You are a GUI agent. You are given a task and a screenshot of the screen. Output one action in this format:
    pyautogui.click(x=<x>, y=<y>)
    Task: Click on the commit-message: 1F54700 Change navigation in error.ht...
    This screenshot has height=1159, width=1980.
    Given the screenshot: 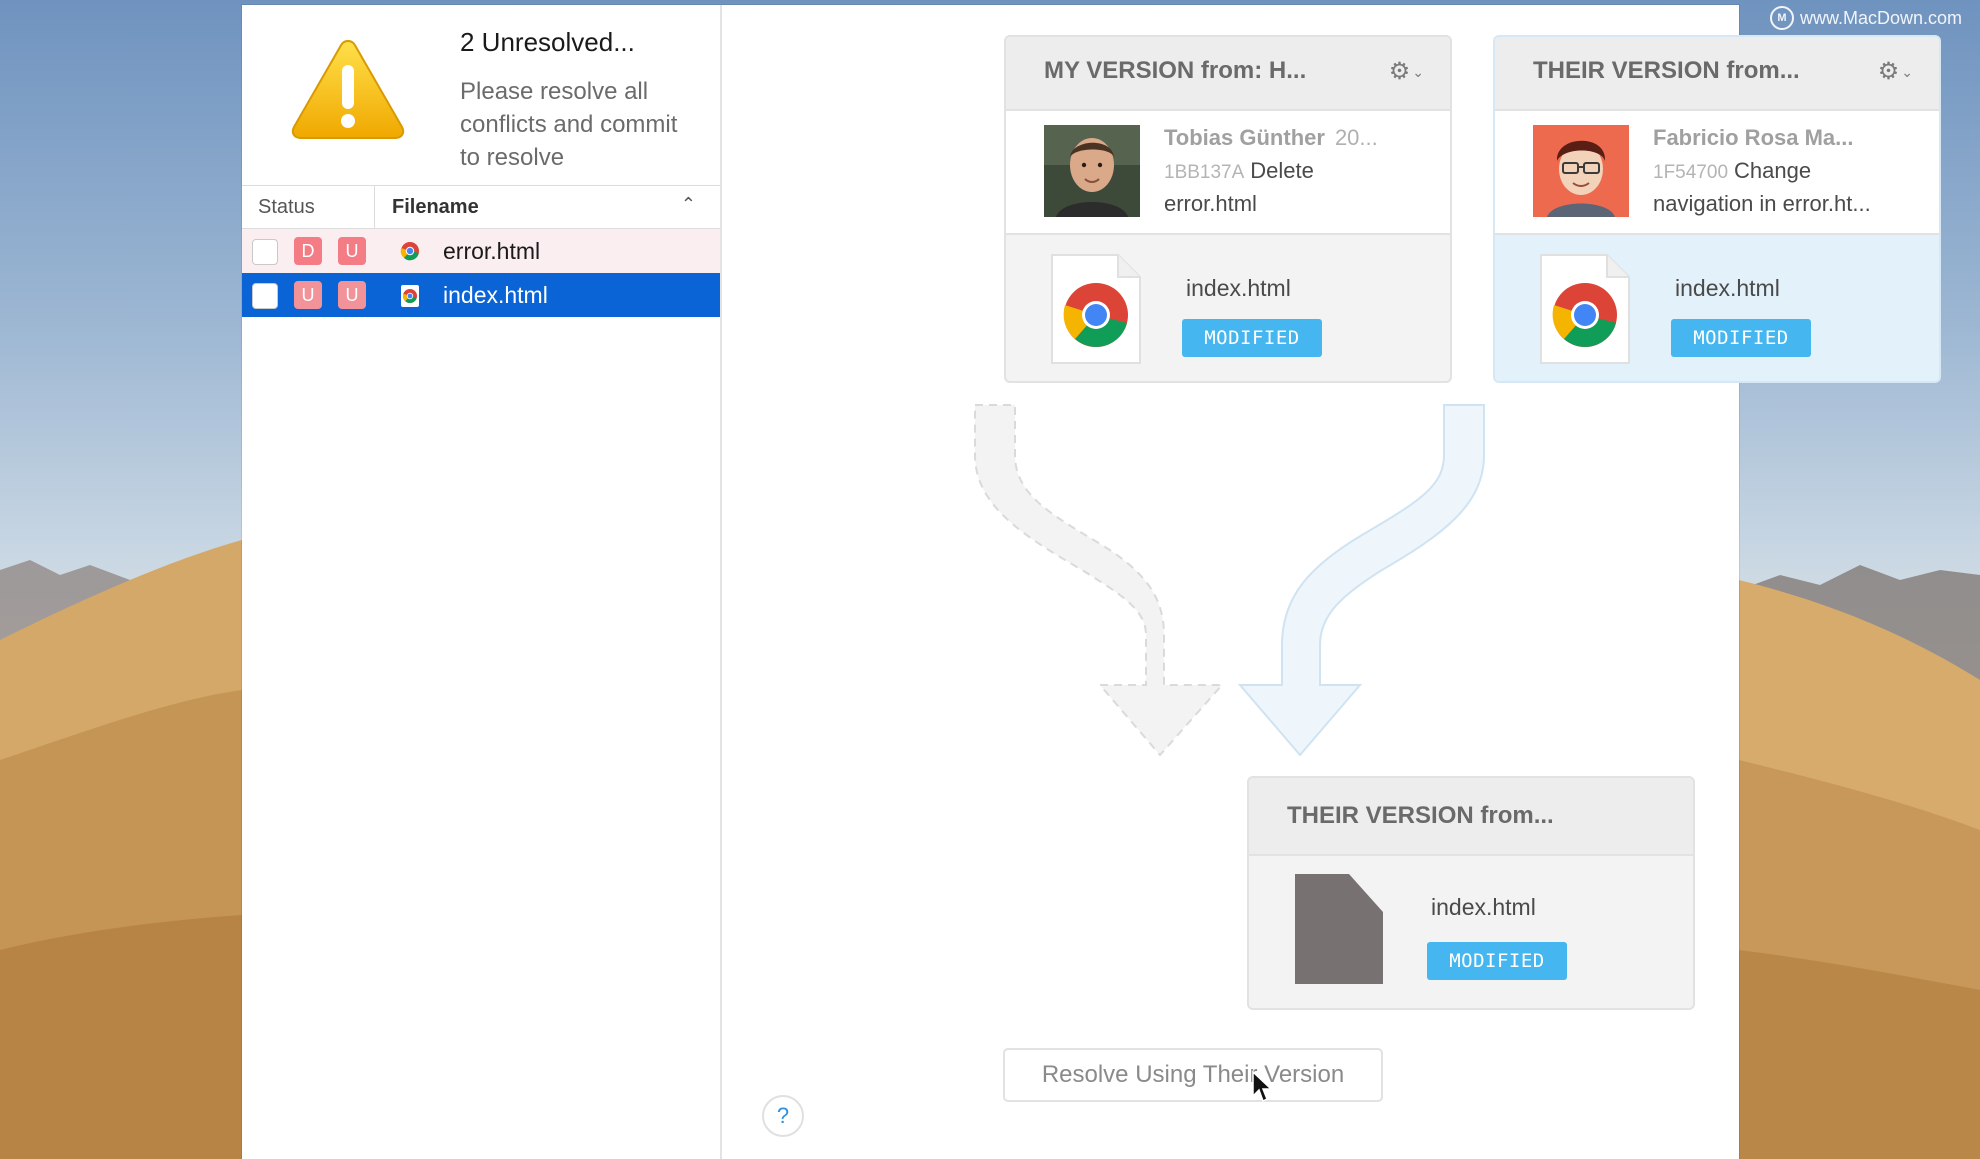 What is the action you would take?
    pyautogui.click(x=1762, y=187)
    